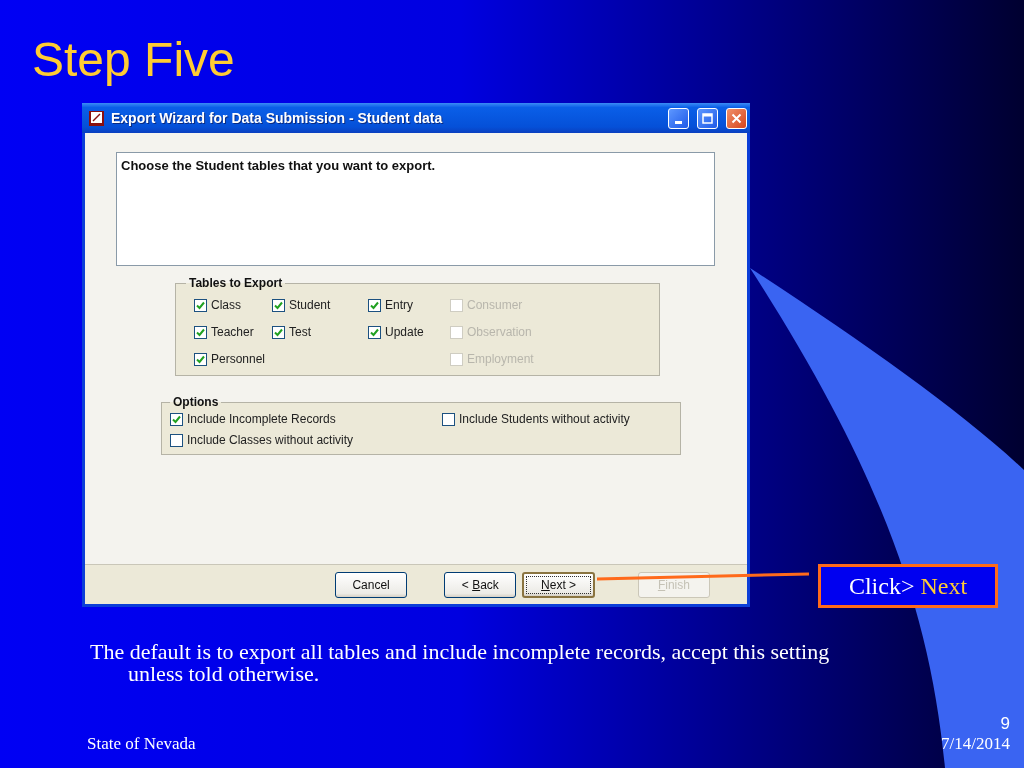 This screenshot has width=1024, height=768. What do you see at coordinates (300, 332) in the screenshot?
I see `checkbox-label: Test` at bounding box center [300, 332].